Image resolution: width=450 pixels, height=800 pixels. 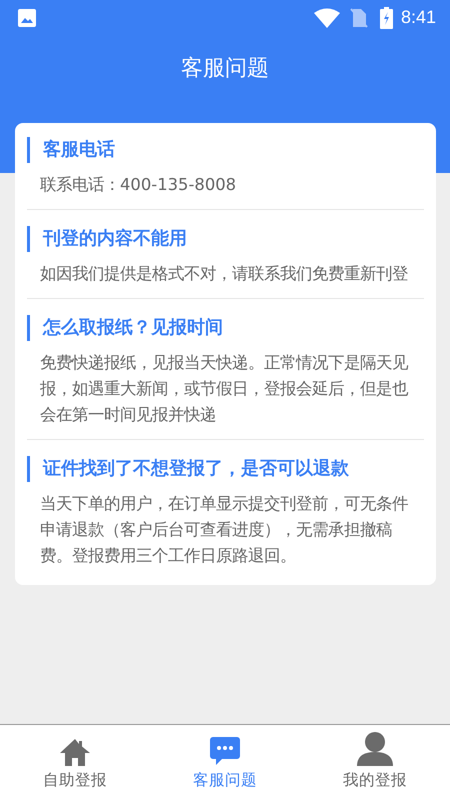 I want to click on answer-text: 免费快递报纸，见报当天快递。正常情况下是隔天见报，如遇重大新闻，或节假日，登报会延后，但是也会在第一时间见报并快递, so click(x=225, y=389).